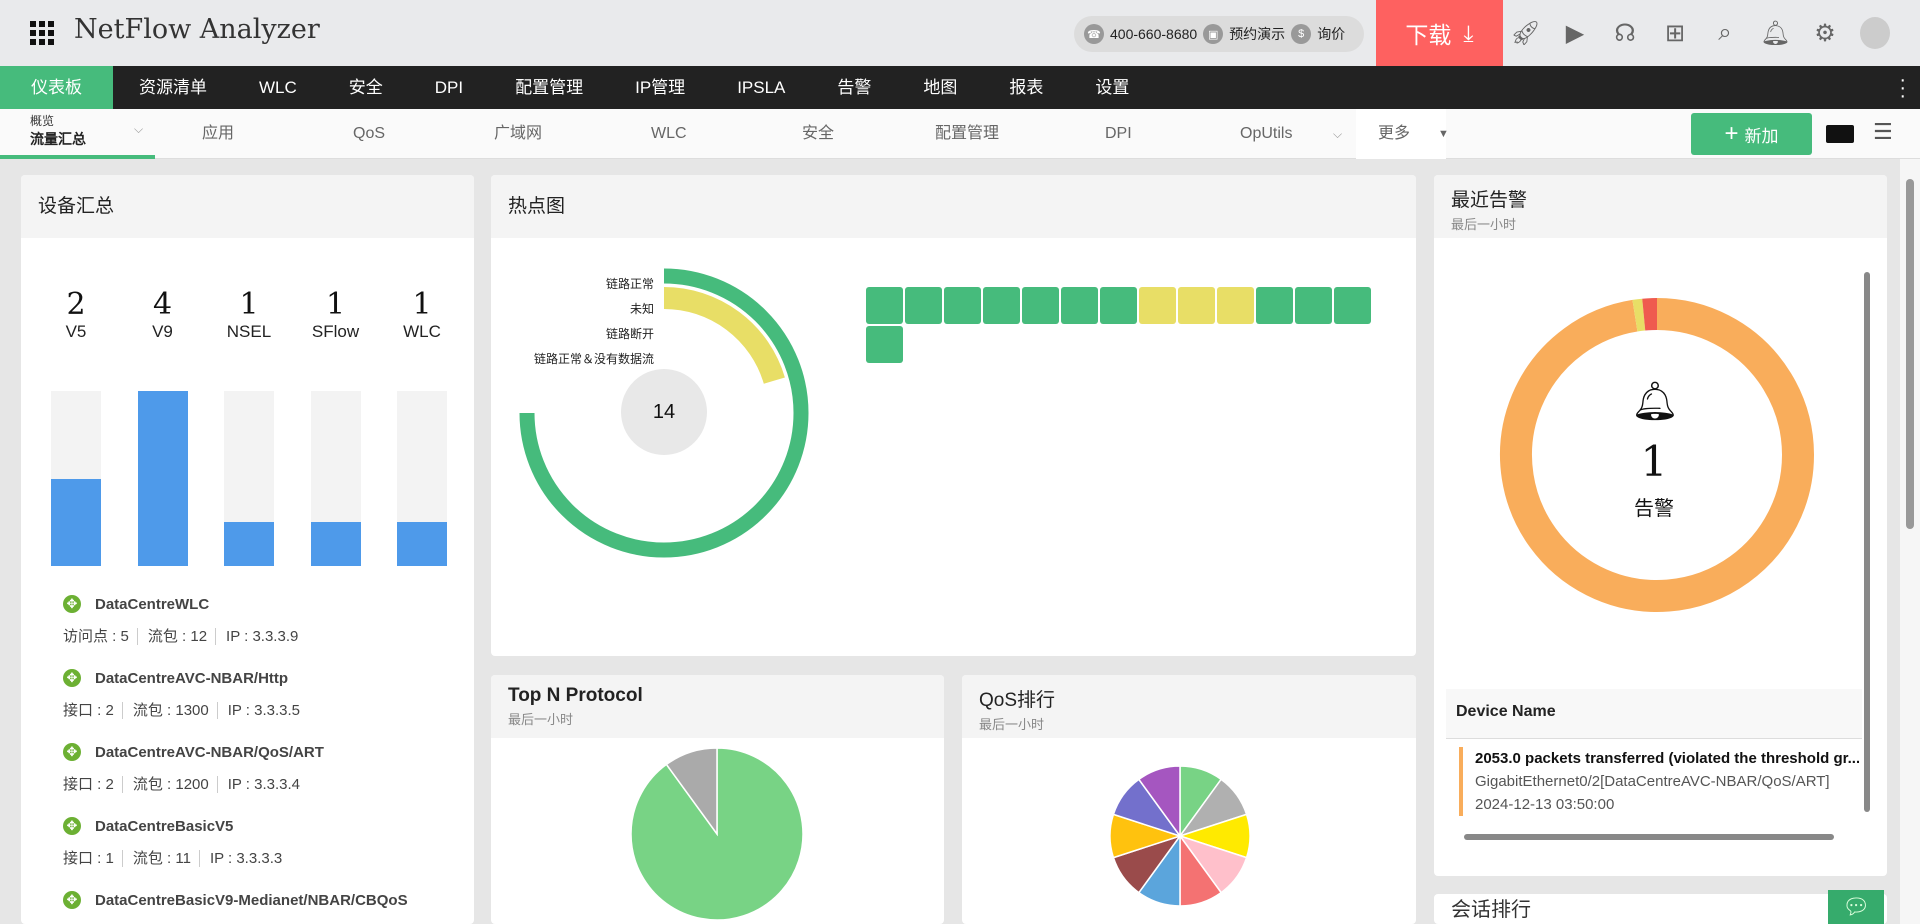 This screenshot has width=1920, height=924. Describe the element at coordinates (1751, 134) in the screenshot. I see `add-widget-button: + 新加` at that location.